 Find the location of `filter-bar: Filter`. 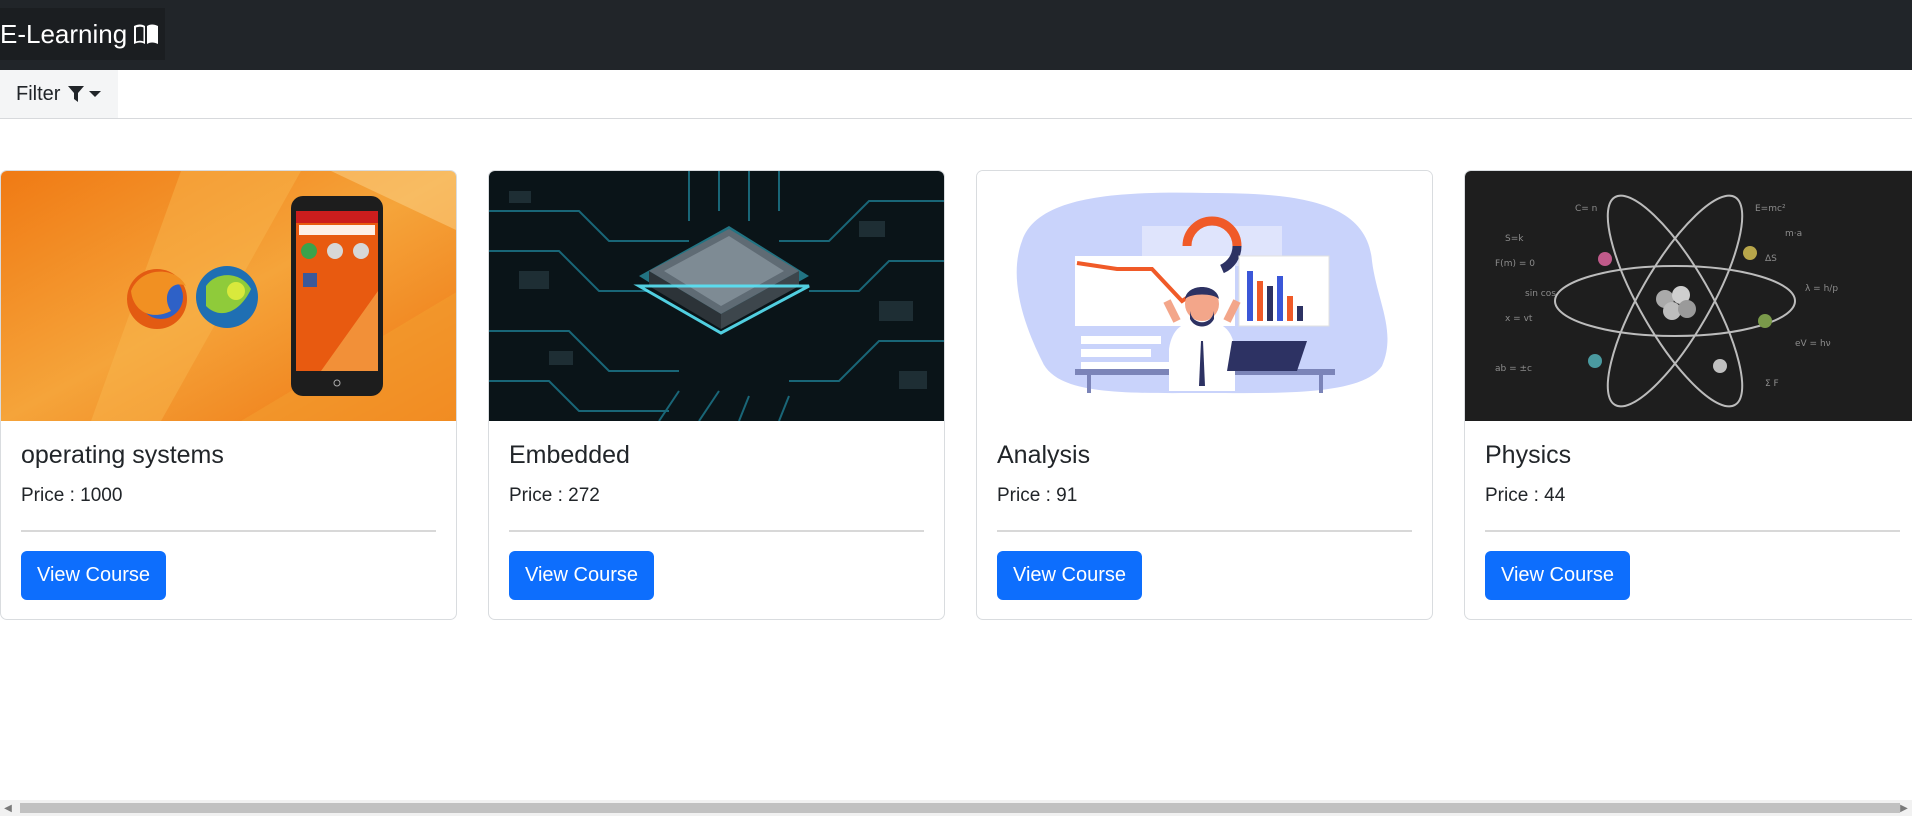

filter-bar: Filter is located at coordinates (956, 94).